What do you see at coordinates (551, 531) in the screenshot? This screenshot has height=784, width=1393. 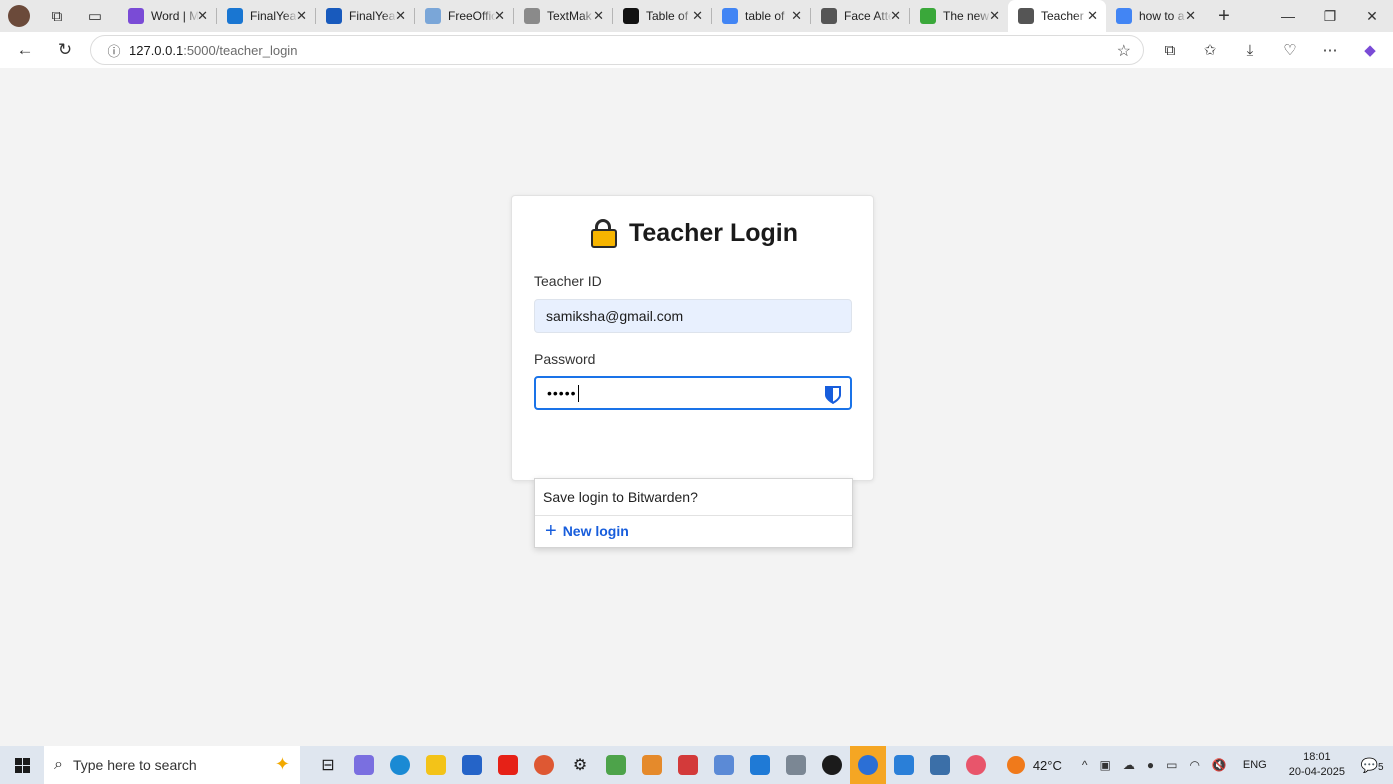 I see `plus-icon: +` at bounding box center [551, 531].